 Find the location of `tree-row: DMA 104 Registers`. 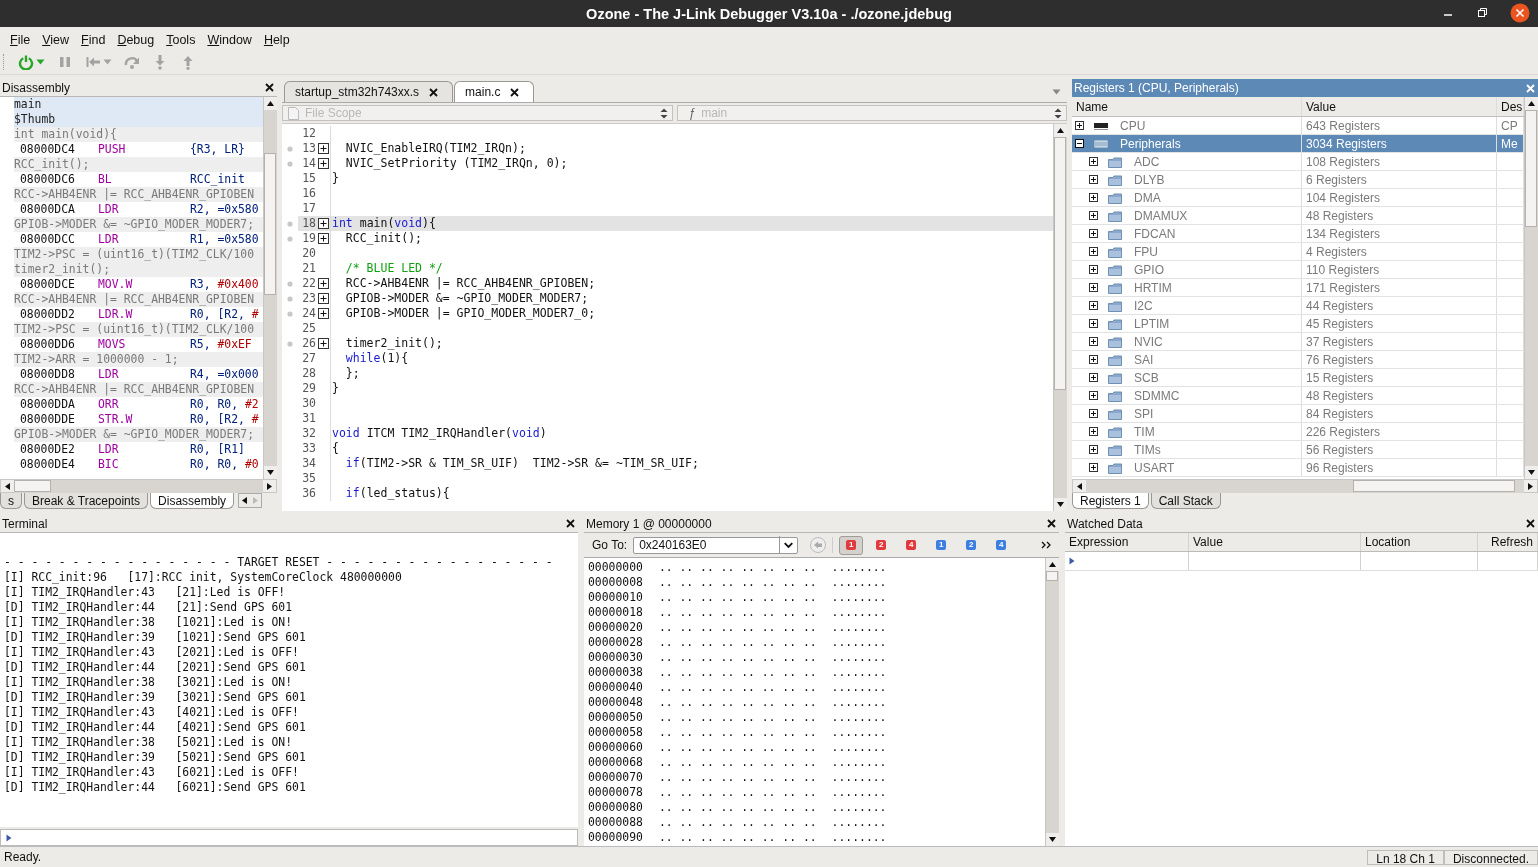

tree-row: DMA 104 Registers is located at coordinates (1298, 198).